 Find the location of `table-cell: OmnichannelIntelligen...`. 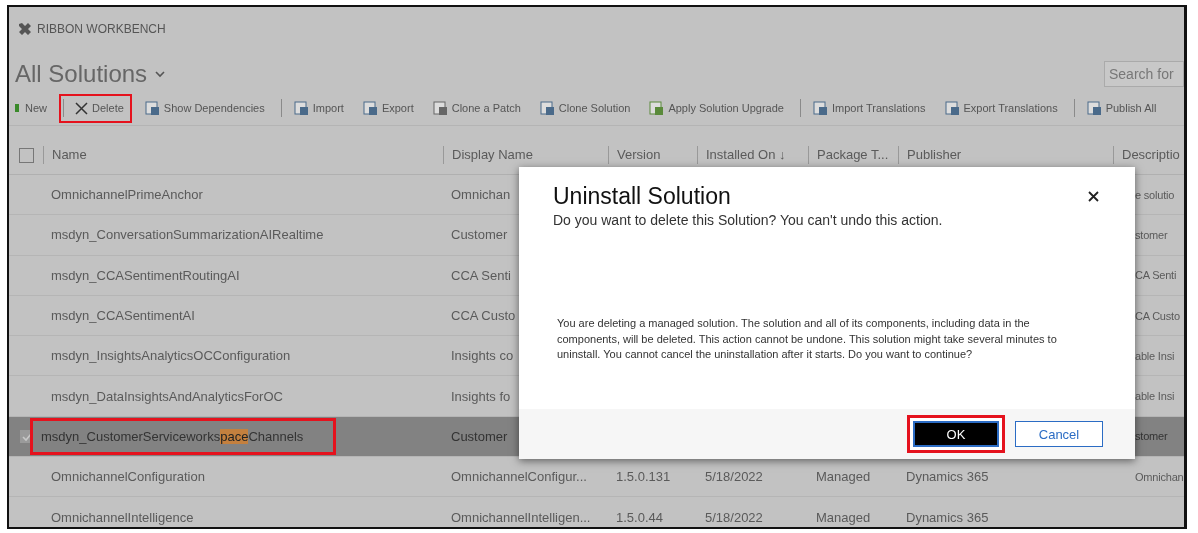

table-cell: OmnichannelIntelligen... is located at coordinates (521, 517).